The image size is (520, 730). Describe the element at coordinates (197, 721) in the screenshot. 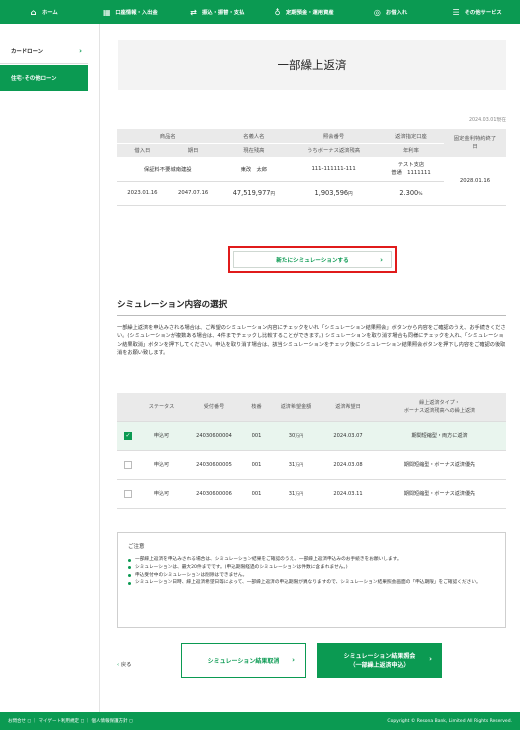

I see `footer-links: お問合せ ◻︎ ｜ マイゲート利用規定 ◻︎ ｜ 個人情報保護方針 ◻︎` at that location.